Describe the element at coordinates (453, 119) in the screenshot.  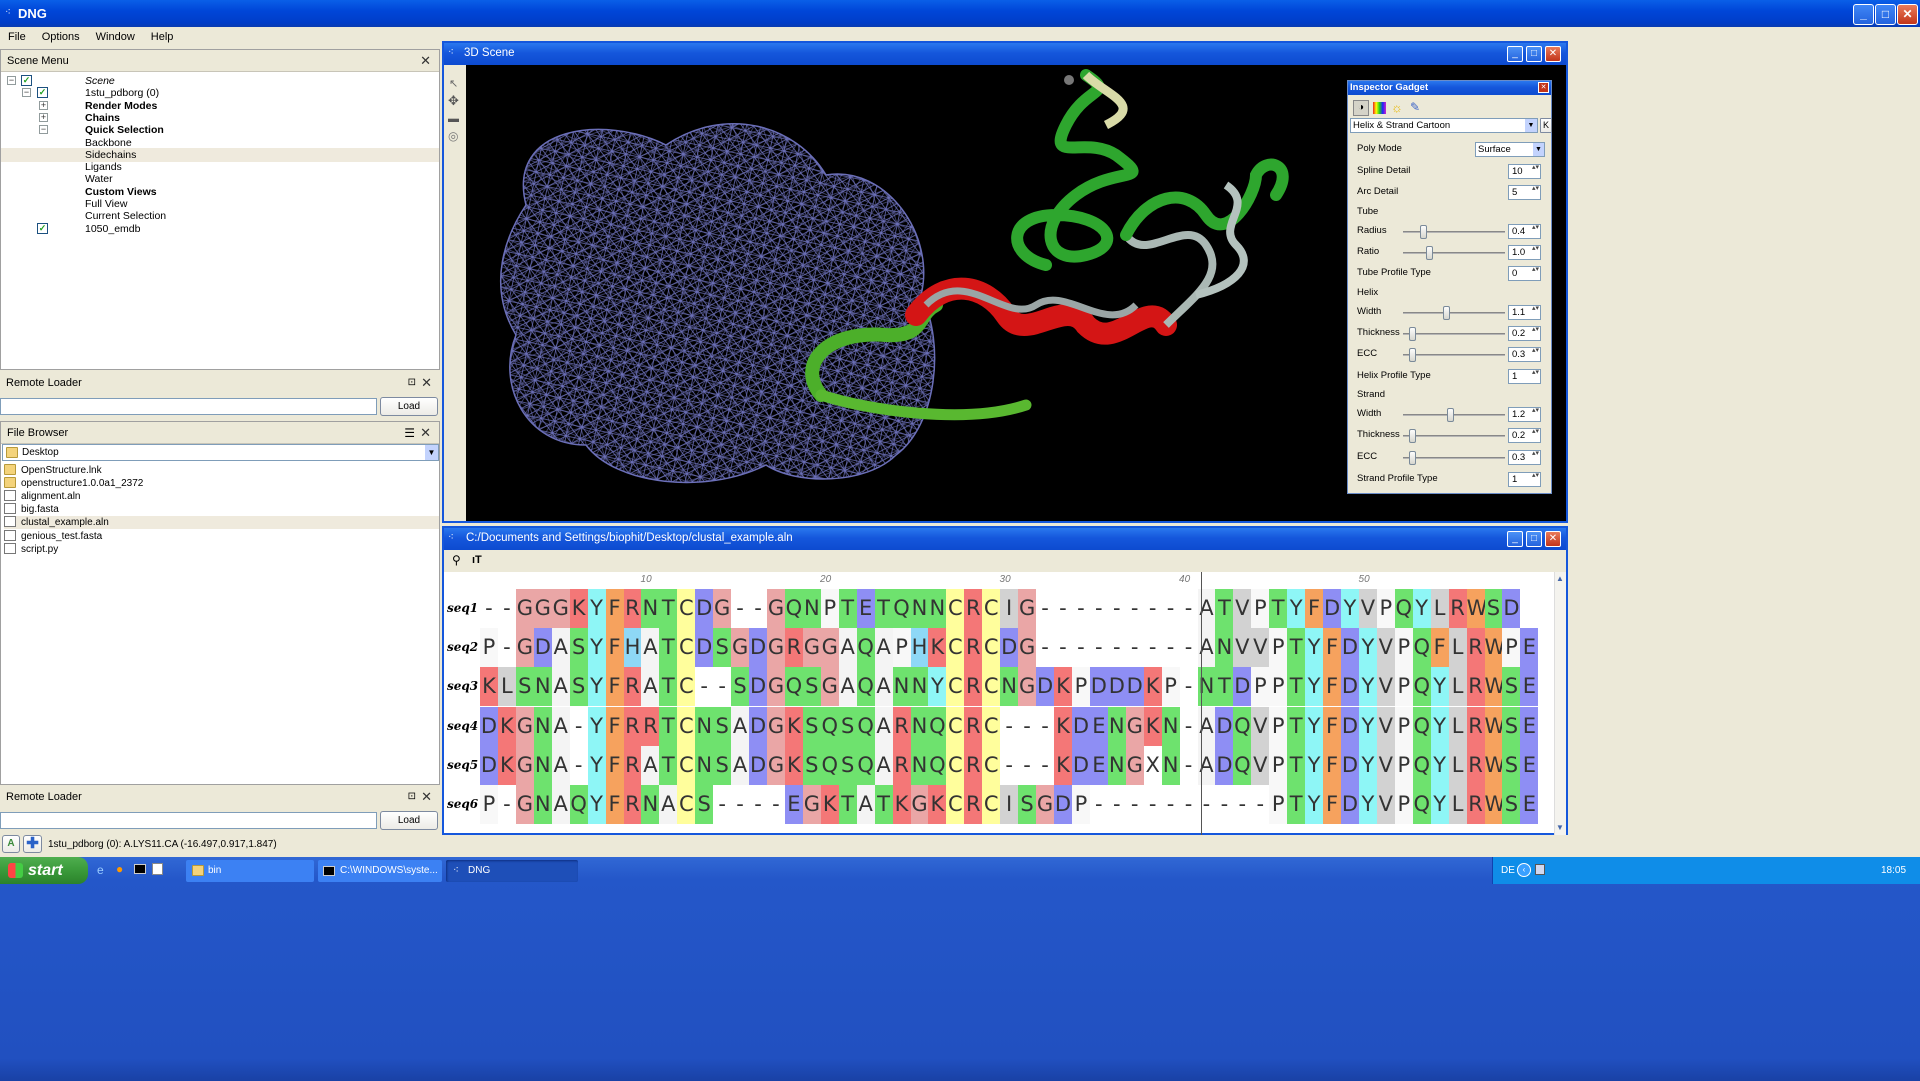
I see `measure-tool-icon: ▬` at that location.